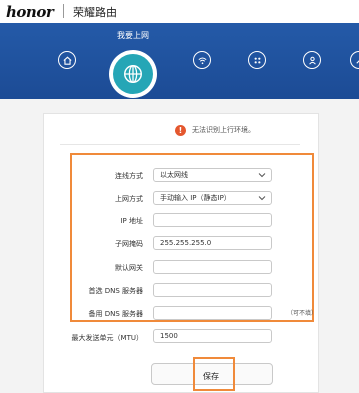 The width and height of the screenshot is (359, 393). Describe the element at coordinates (129, 199) in the screenshot. I see `access-method-label: 上网方式` at that location.